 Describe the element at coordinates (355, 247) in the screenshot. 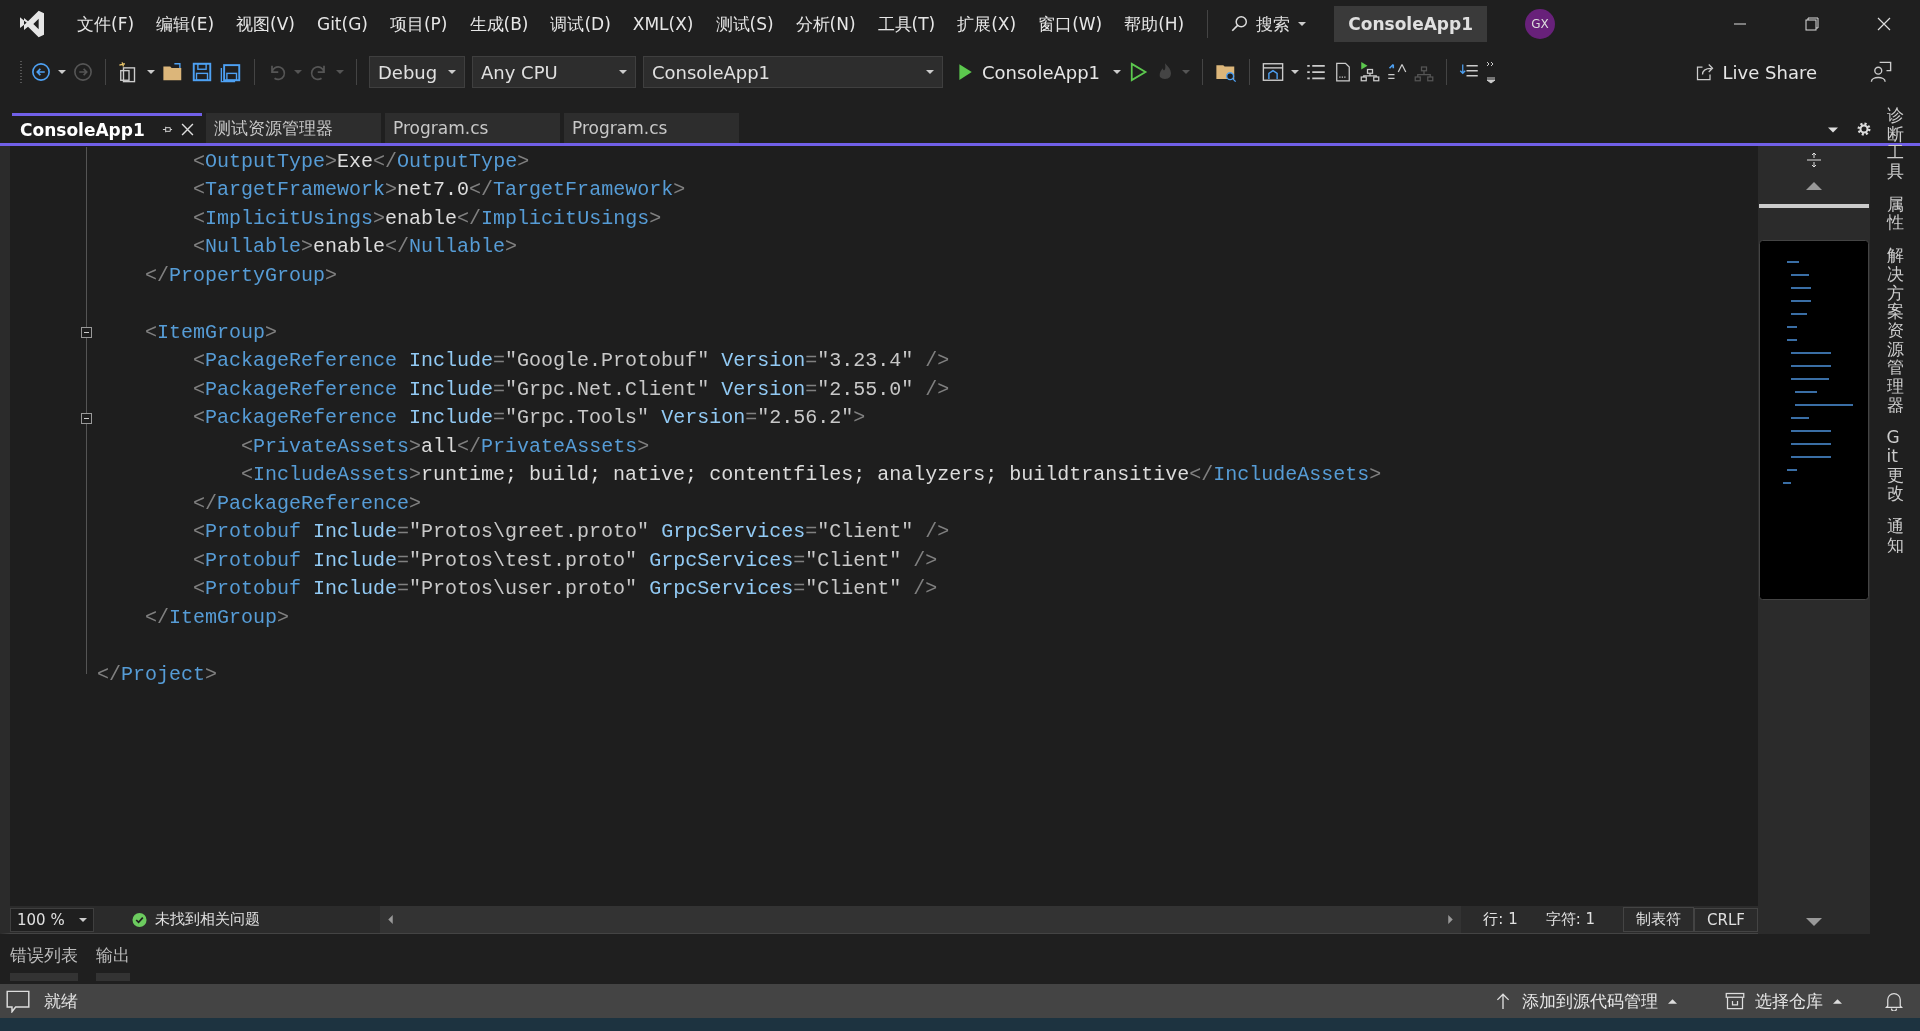

I see `code-line: <Nullable>enable</Nullable>` at that location.